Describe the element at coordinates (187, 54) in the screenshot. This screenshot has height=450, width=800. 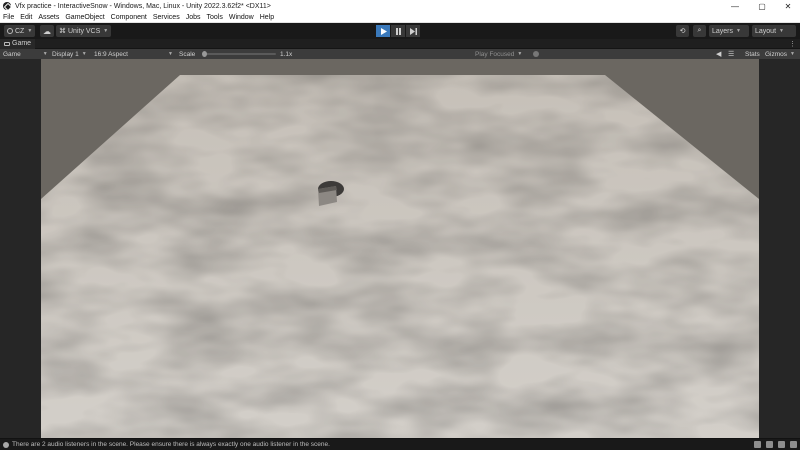
I see `scale-label: Scale` at that location.